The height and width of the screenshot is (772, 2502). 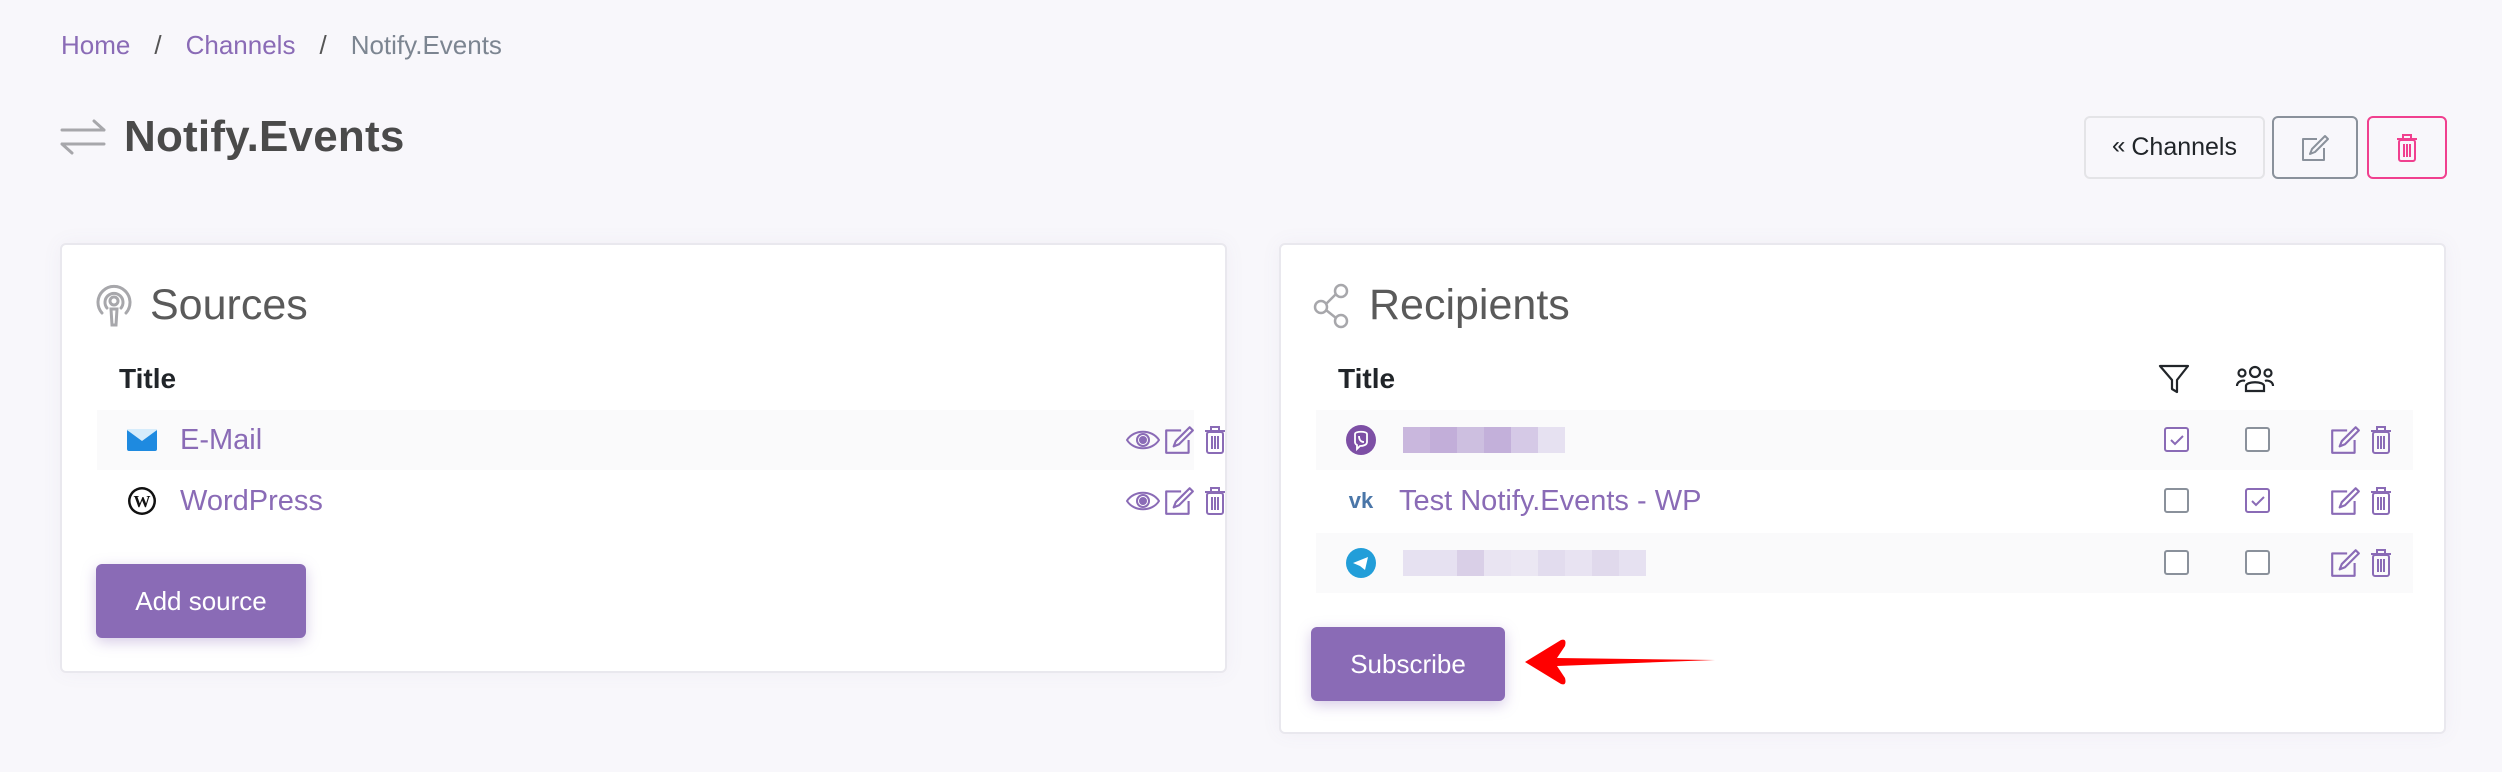 I want to click on sources-title: Sources, so click(x=229, y=305).